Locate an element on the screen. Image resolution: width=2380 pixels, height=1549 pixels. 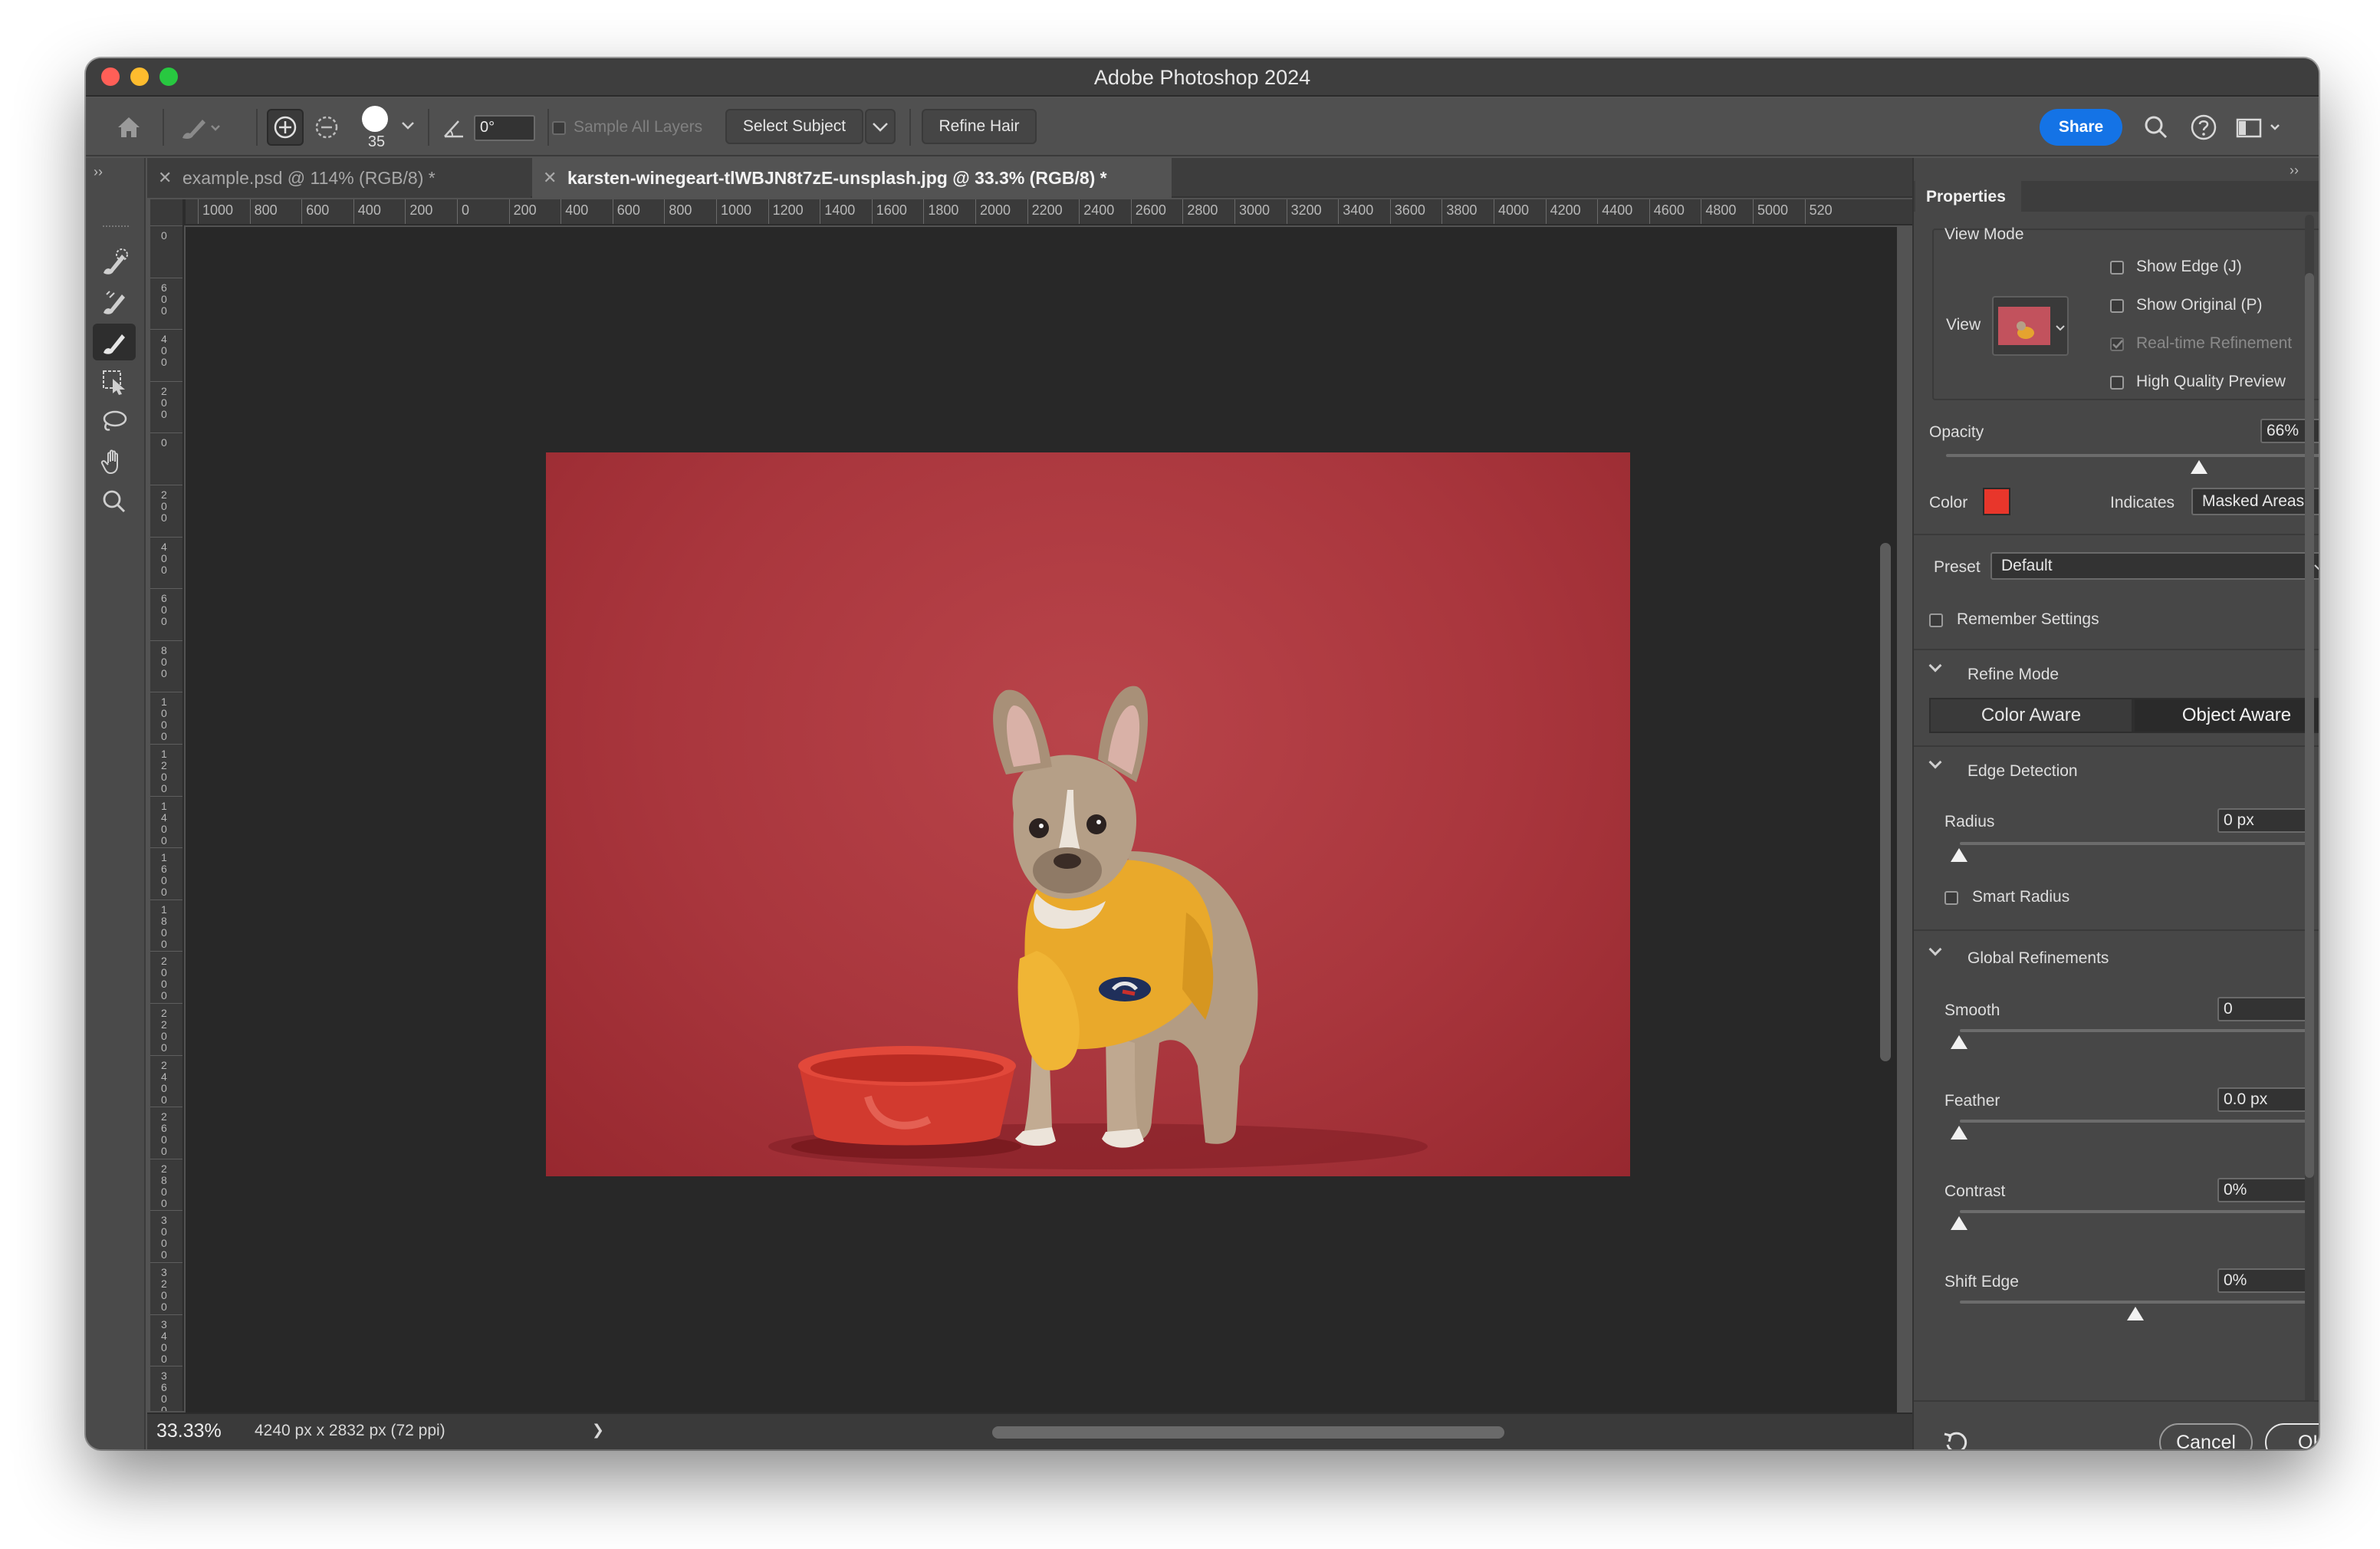
color-aware-button: Color Aware is located at coordinates (2031, 716).